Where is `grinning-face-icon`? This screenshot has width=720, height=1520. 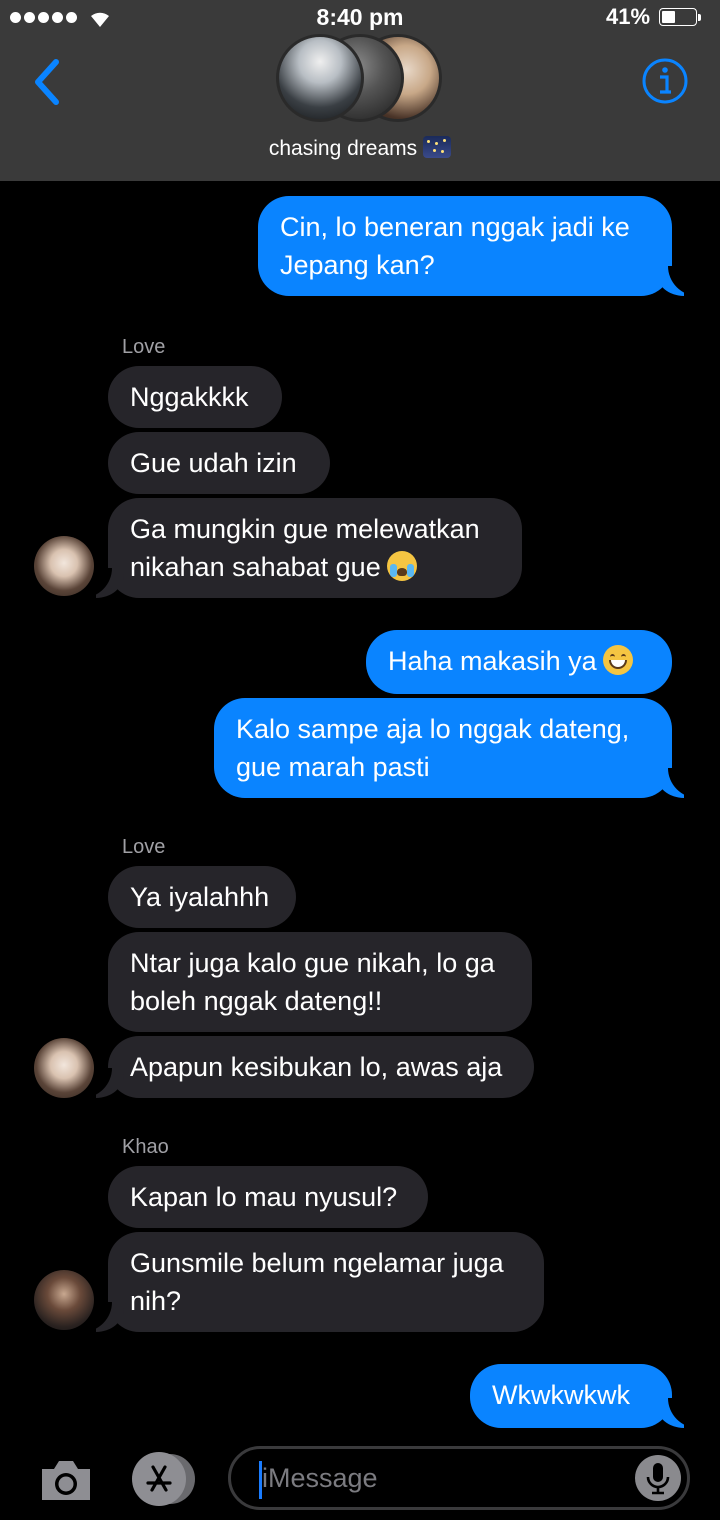
grinning-face-icon is located at coordinates (617, 660).